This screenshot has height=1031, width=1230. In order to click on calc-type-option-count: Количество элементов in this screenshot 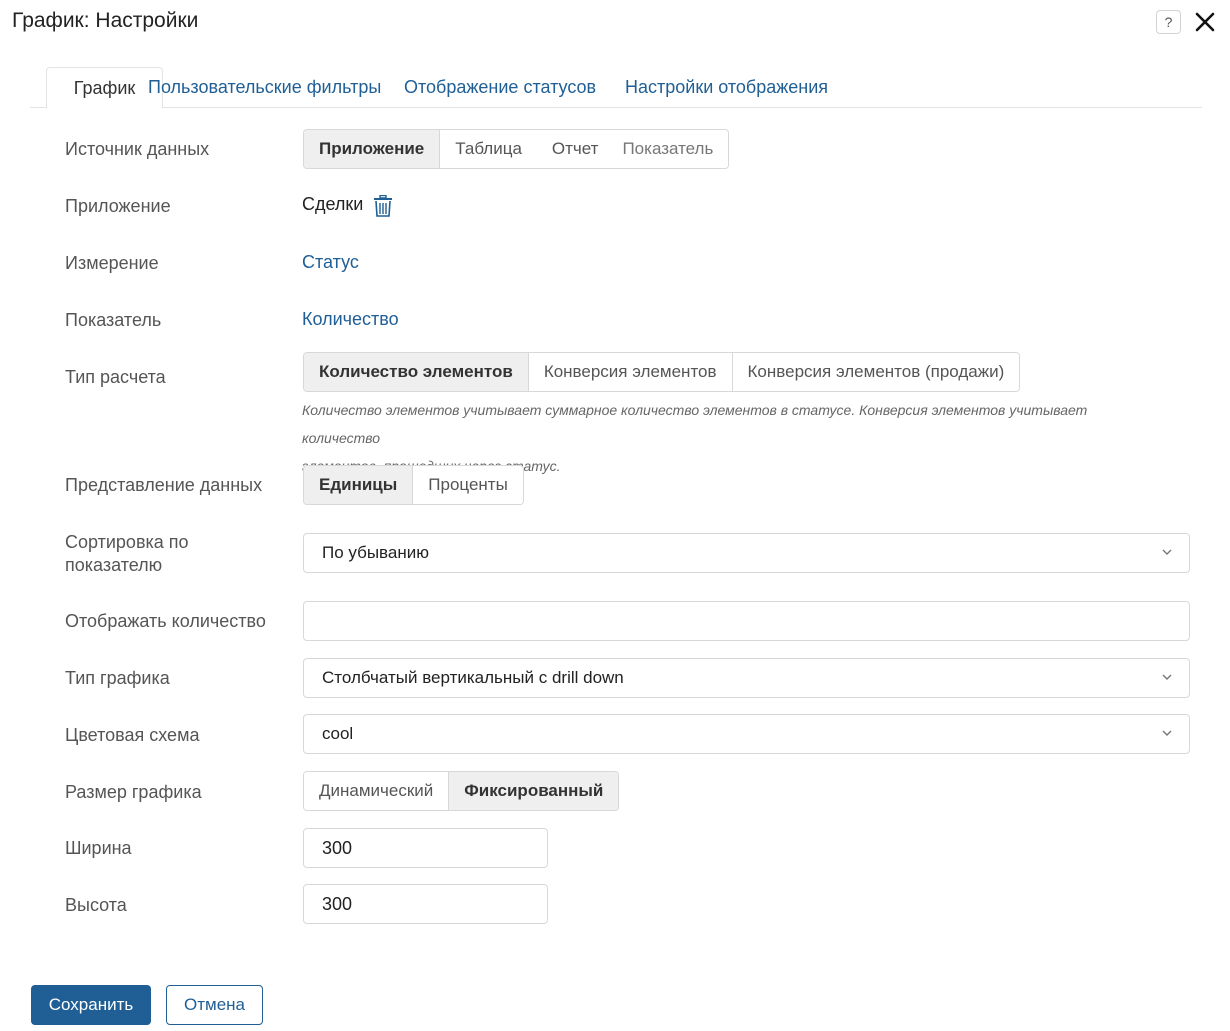, I will do `click(416, 372)`.